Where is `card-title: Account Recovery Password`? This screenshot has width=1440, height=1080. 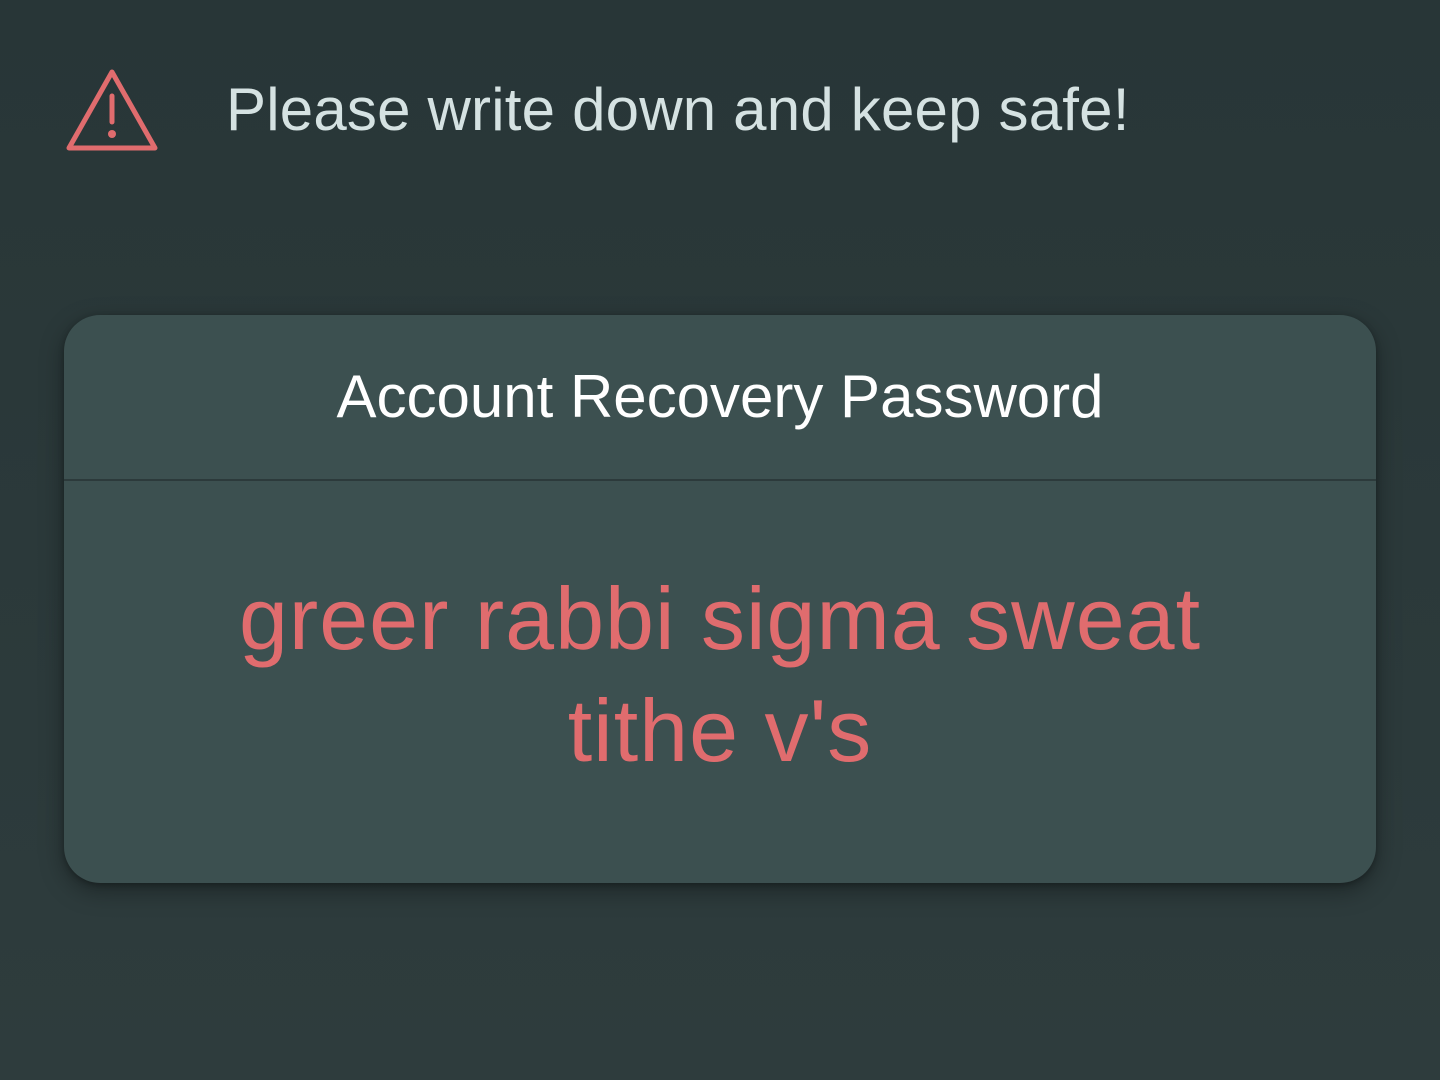 card-title: Account Recovery Password is located at coordinates (720, 396).